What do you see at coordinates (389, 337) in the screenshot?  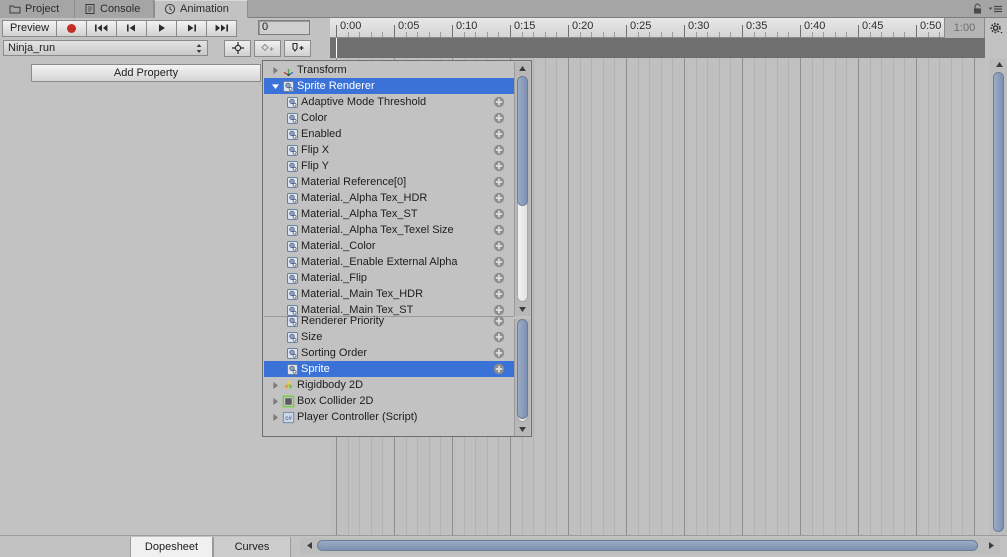 I see `property-row: Size` at bounding box center [389, 337].